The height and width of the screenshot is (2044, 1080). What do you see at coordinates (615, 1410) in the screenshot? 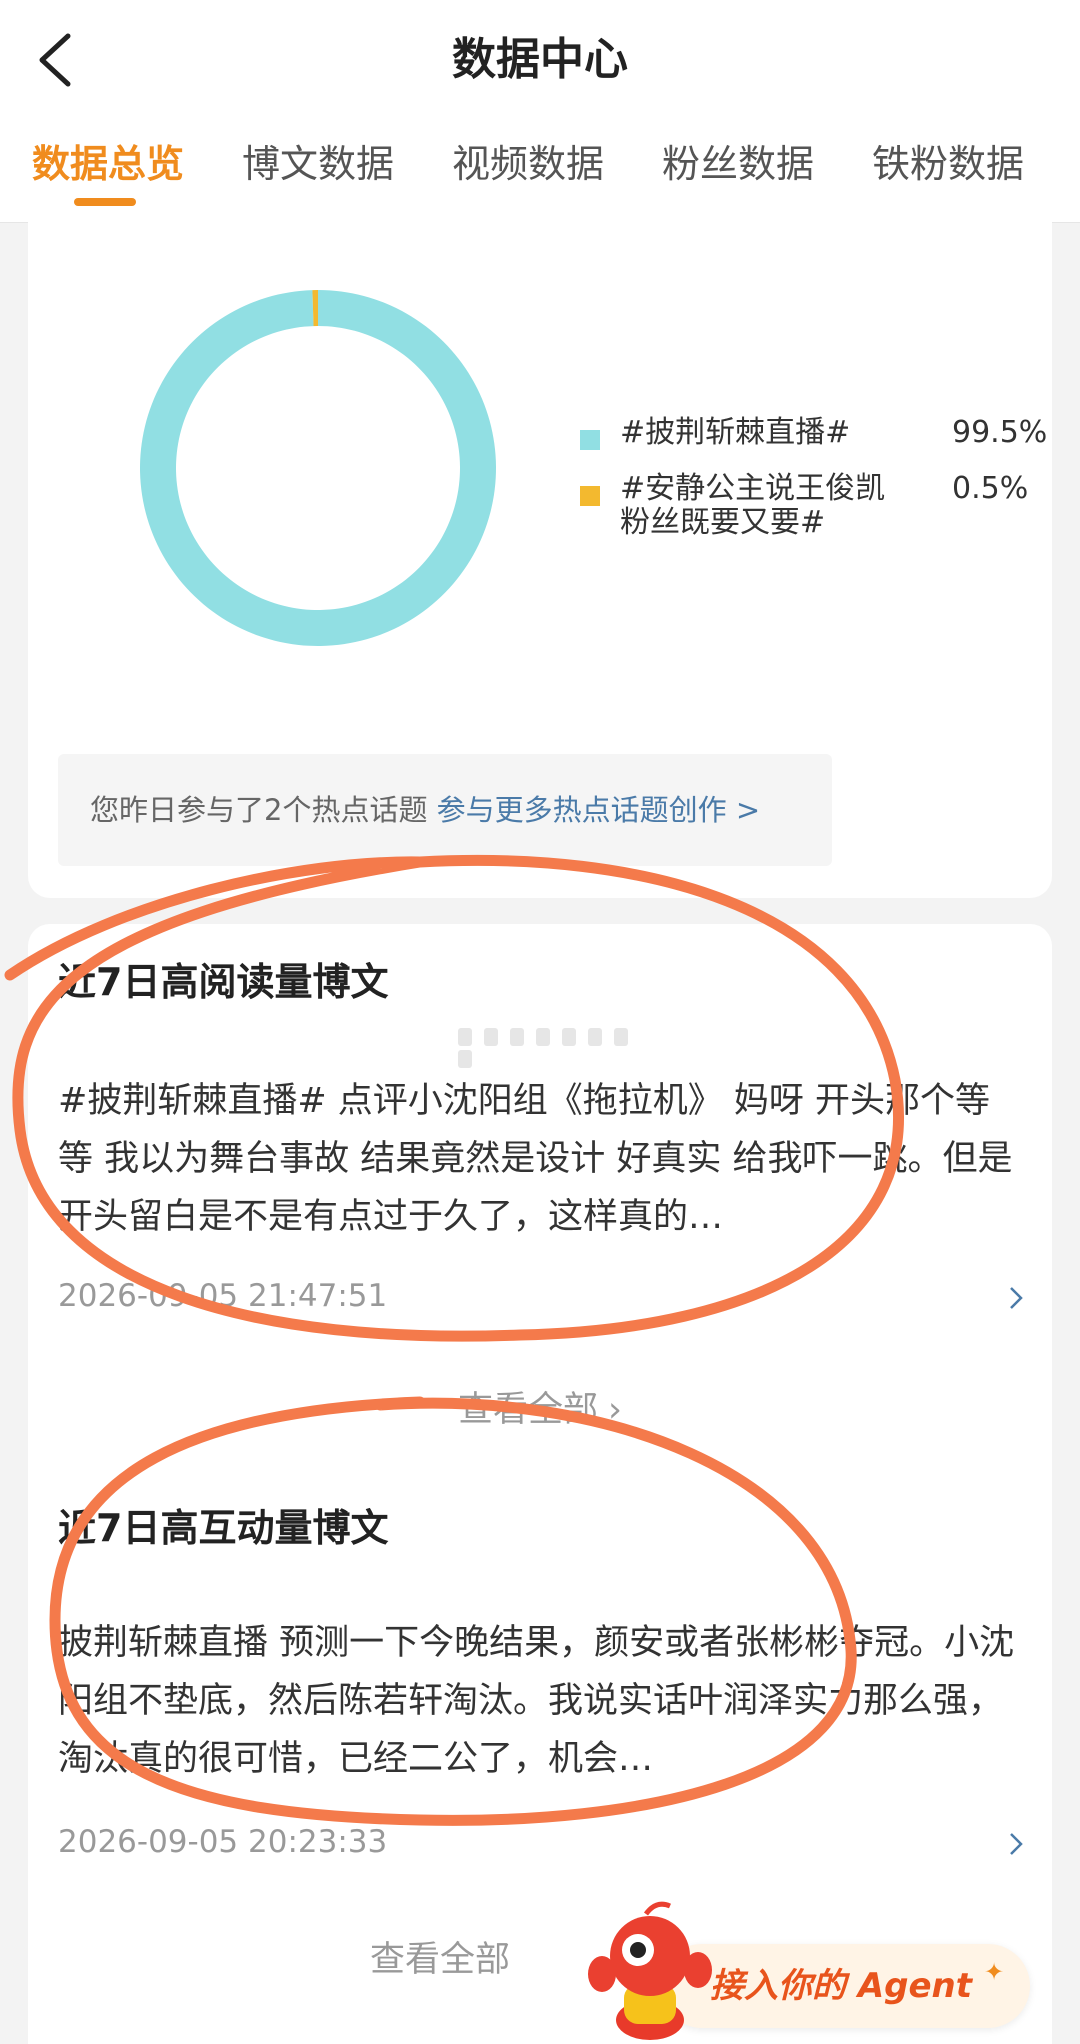
I see `chevron-right-icon: ›` at bounding box center [615, 1410].